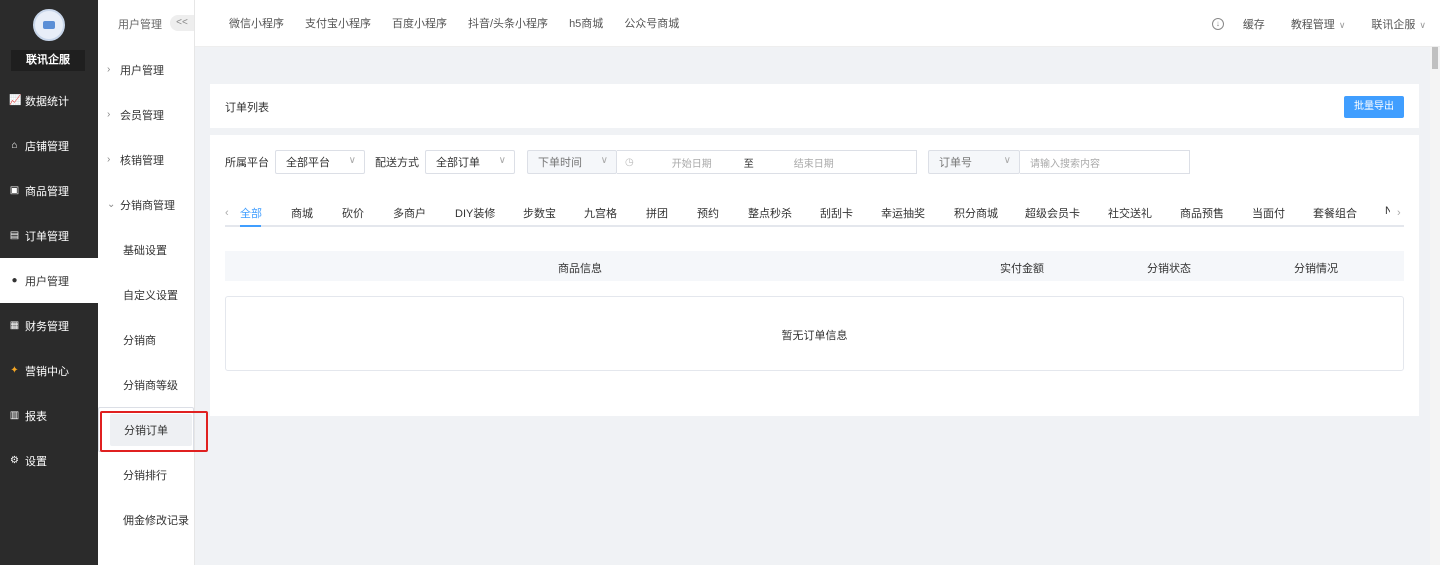 The image size is (1440, 565). I want to click on tab-all: 全部, so click(251, 213).